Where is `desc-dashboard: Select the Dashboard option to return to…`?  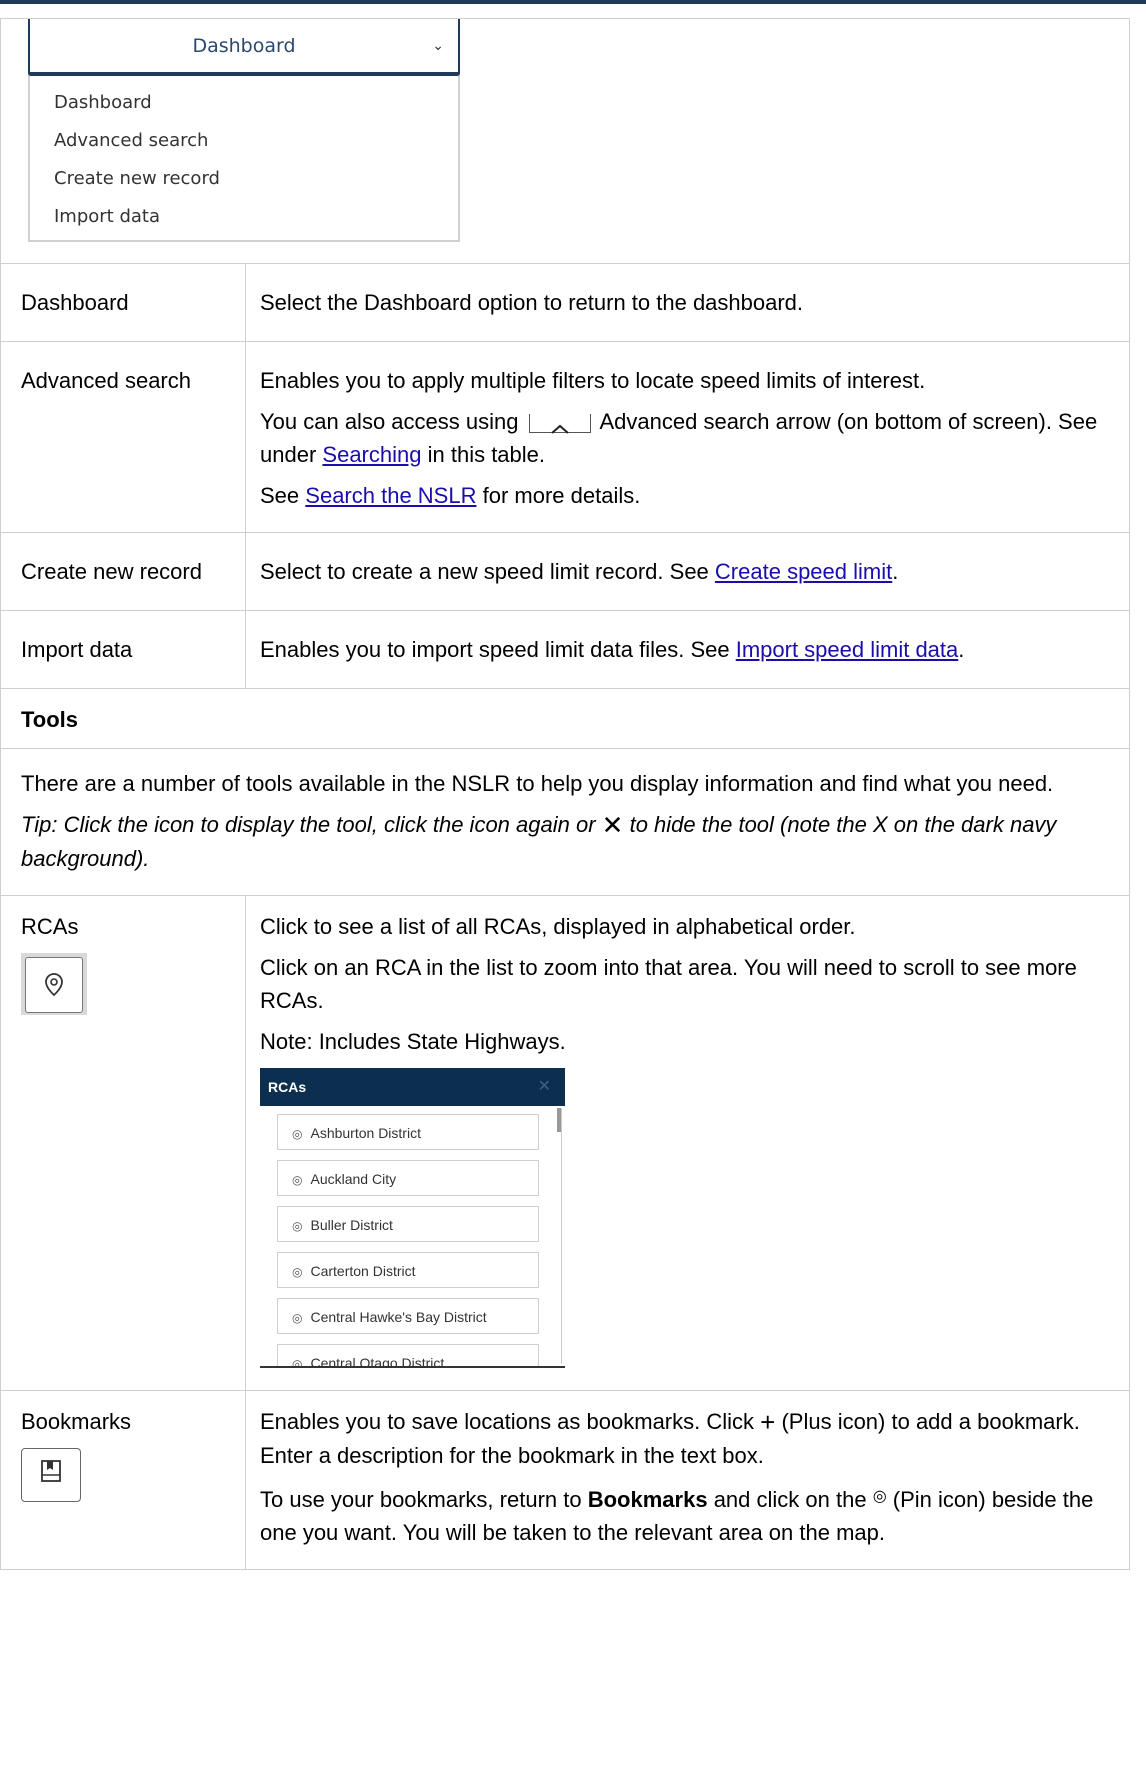 desc-dashboard: Select the Dashboard option to return to… is located at coordinates (687, 302).